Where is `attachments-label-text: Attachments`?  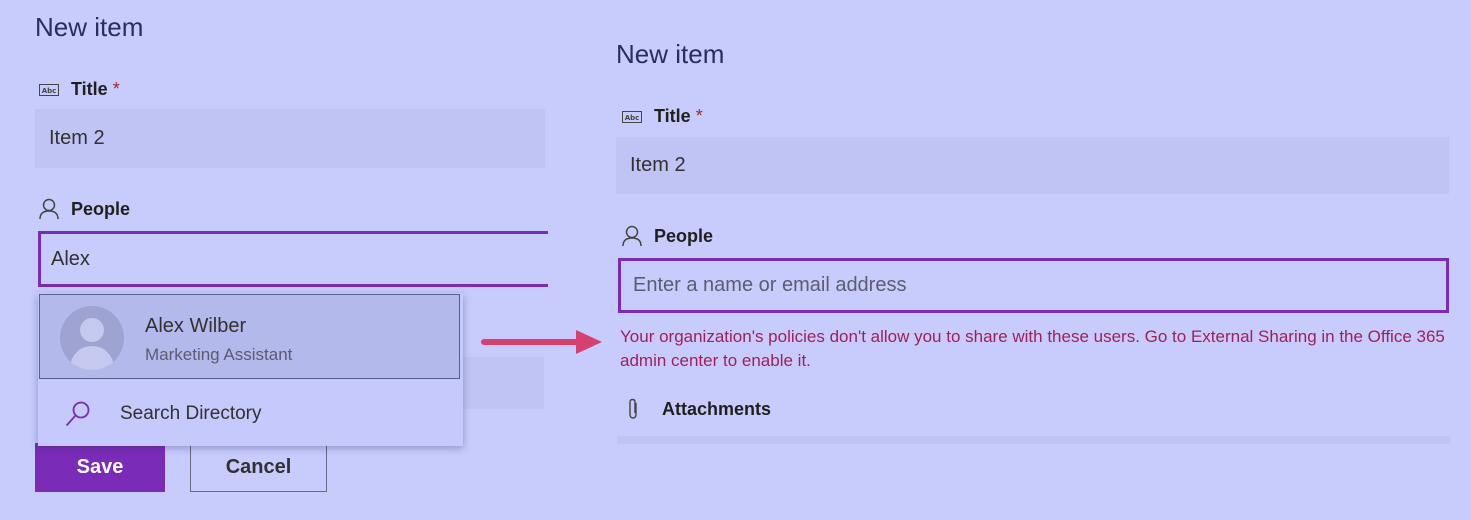
attachments-label-text: Attachments is located at coordinates (717, 408).